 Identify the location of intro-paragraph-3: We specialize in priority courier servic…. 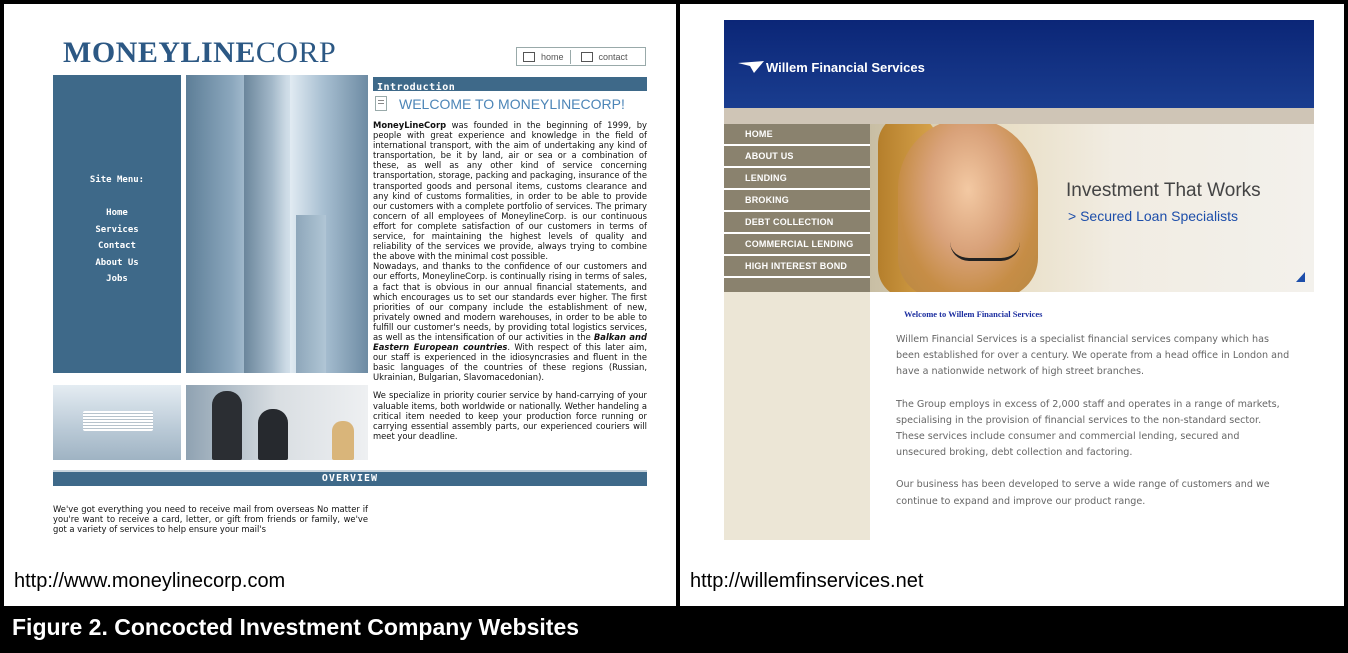
(510, 415).